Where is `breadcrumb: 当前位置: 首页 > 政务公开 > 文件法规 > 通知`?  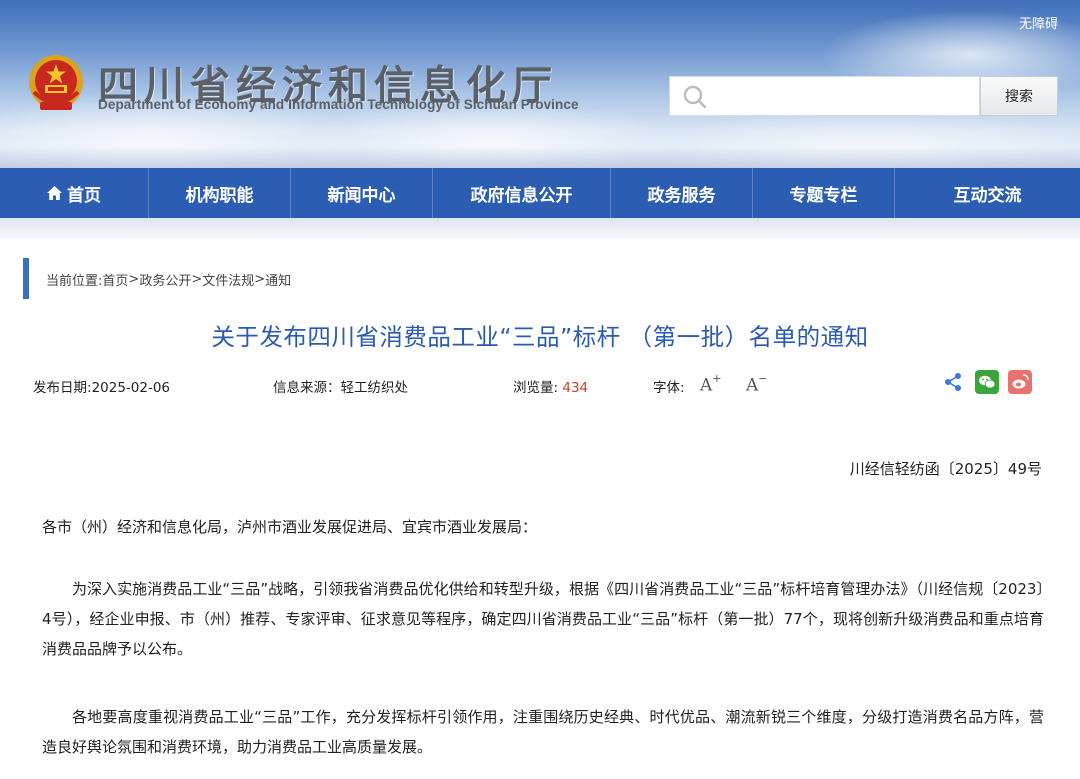 breadcrumb: 当前位置: 首页 > 政务公开 > 文件法规 > 通知 is located at coordinates (168, 279).